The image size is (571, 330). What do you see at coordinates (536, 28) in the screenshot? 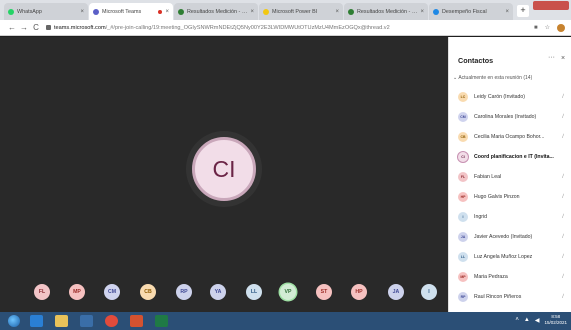
I see `camera-icon: ■` at bounding box center [536, 28].